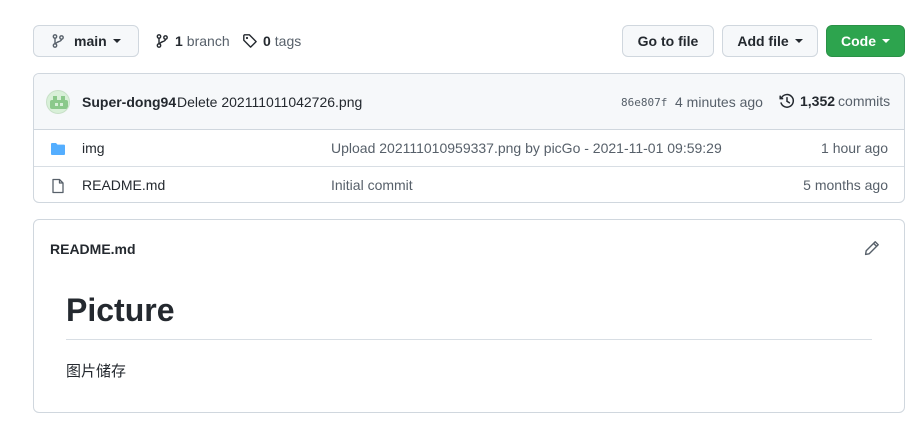 This screenshot has height=425, width=918. Describe the element at coordinates (96, 371) in the screenshot. I see `readme-paragraph: 图片储存` at that location.